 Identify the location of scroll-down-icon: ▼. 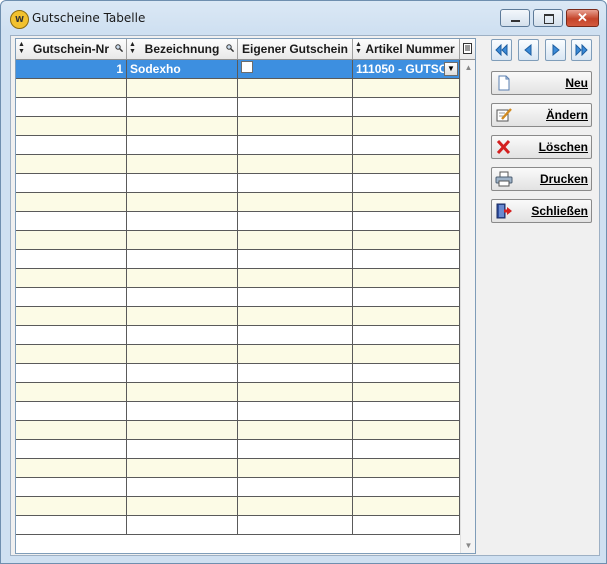
(468, 545).